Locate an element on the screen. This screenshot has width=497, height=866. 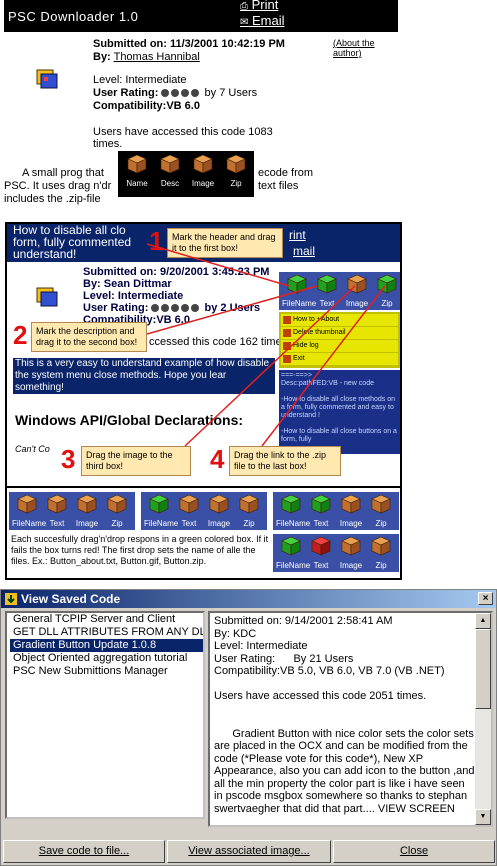
print-link: ⎙ Print is located at coordinates (259, 6).